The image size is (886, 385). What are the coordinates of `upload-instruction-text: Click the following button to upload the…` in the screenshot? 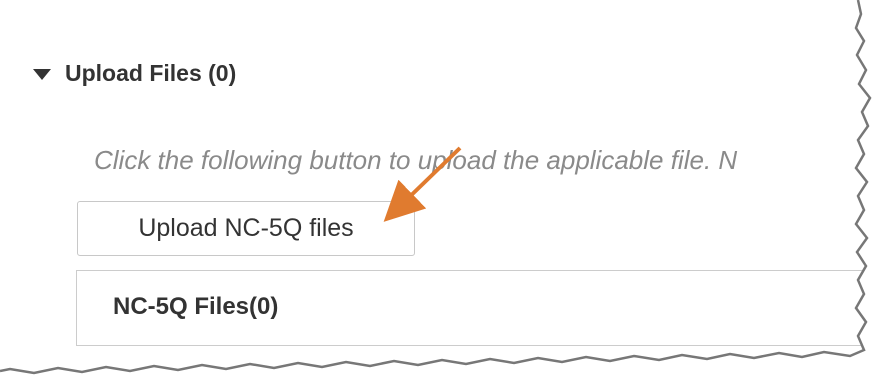 It's located at (416, 160).